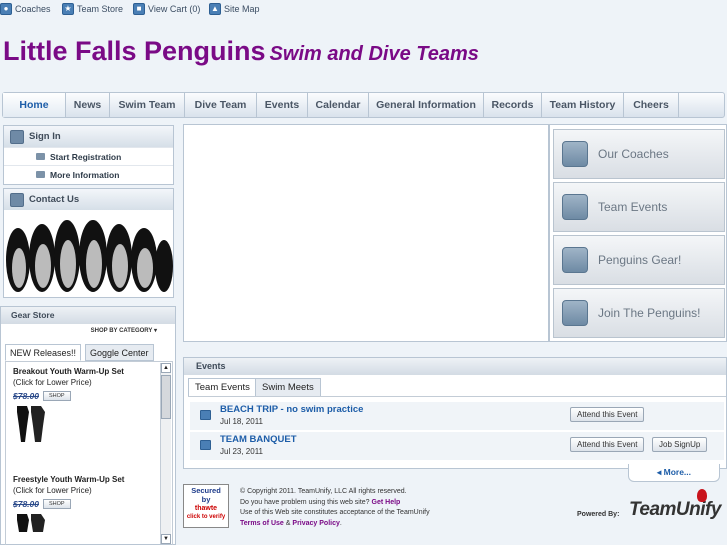  What do you see at coordinates (88, 199) in the screenshot?
I see `contact-us-header: Contact Us` at bounding box center [88, 199].